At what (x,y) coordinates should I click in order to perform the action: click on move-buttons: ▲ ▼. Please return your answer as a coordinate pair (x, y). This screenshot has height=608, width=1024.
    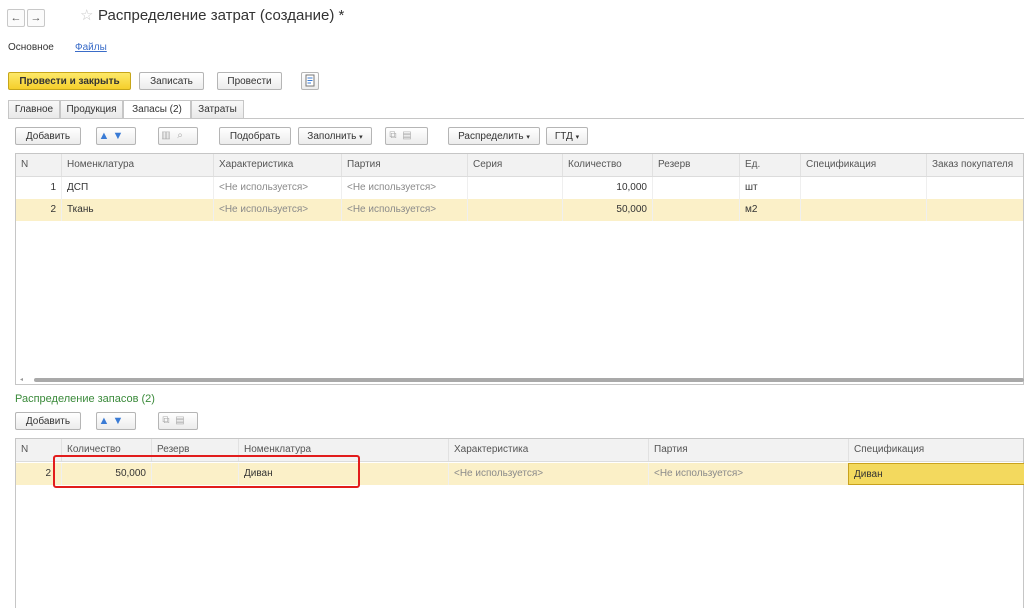
    Looking at the image, I should click on (116, 136).